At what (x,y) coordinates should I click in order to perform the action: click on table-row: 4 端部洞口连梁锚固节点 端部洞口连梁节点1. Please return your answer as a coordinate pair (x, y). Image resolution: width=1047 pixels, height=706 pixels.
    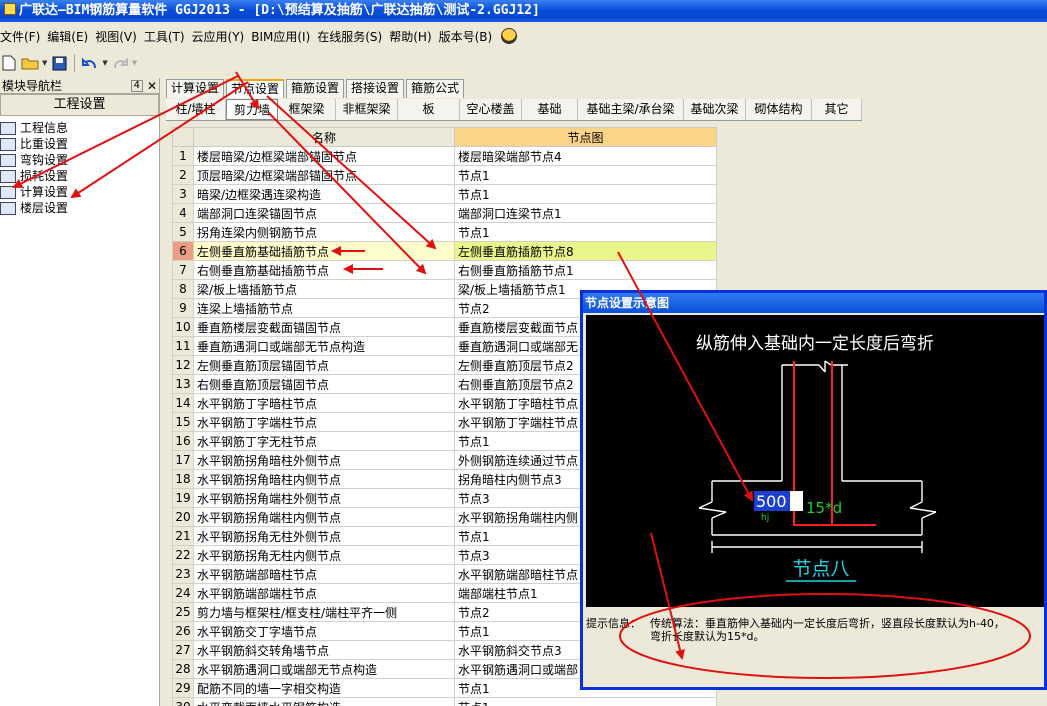
    Looking at the image, I should click on (444, 213).